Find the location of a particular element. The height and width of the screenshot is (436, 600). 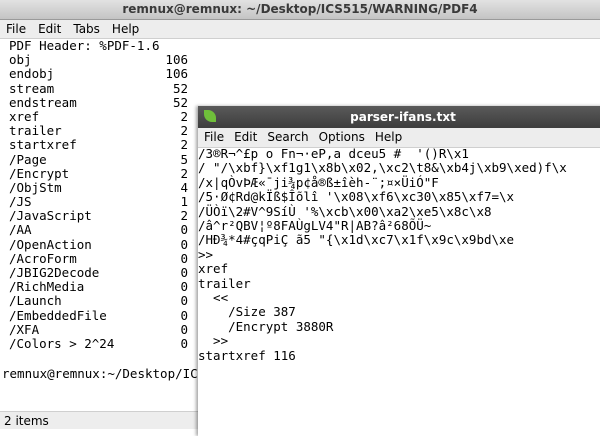

editor-titlebar: parser-ifans.txt is located at coordinates (399, 117).